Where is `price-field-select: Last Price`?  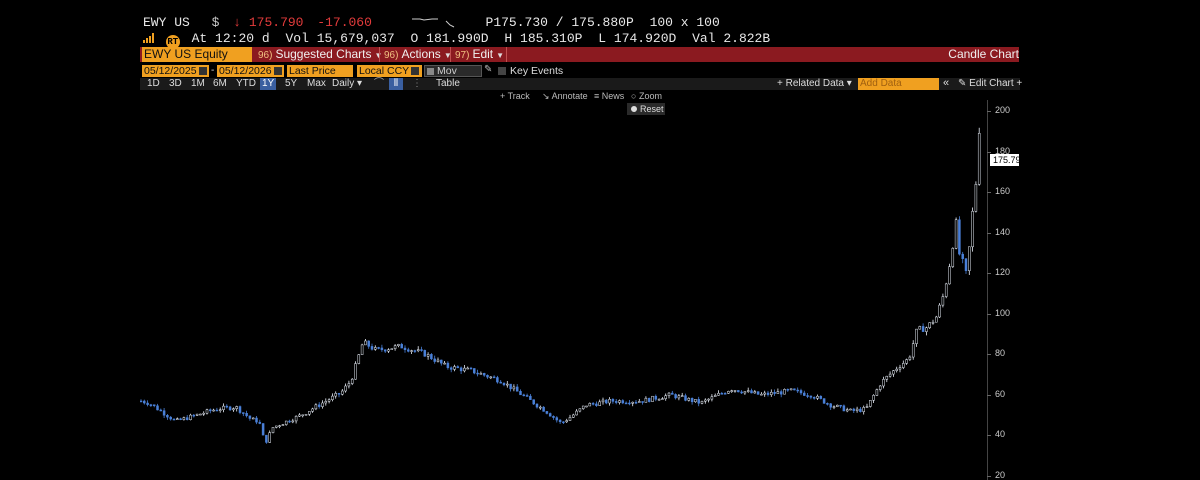 price-field-select: Last Price is located at coordinates (320, 71).